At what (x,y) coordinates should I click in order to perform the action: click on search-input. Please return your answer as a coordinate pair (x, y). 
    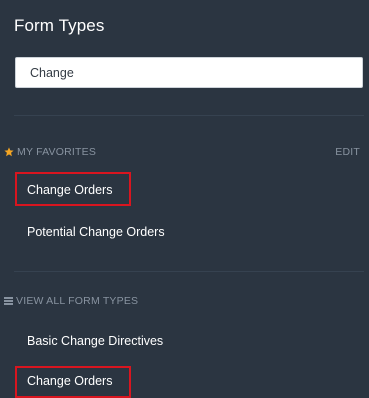
    Looking at the image, I should click on (189, 72).